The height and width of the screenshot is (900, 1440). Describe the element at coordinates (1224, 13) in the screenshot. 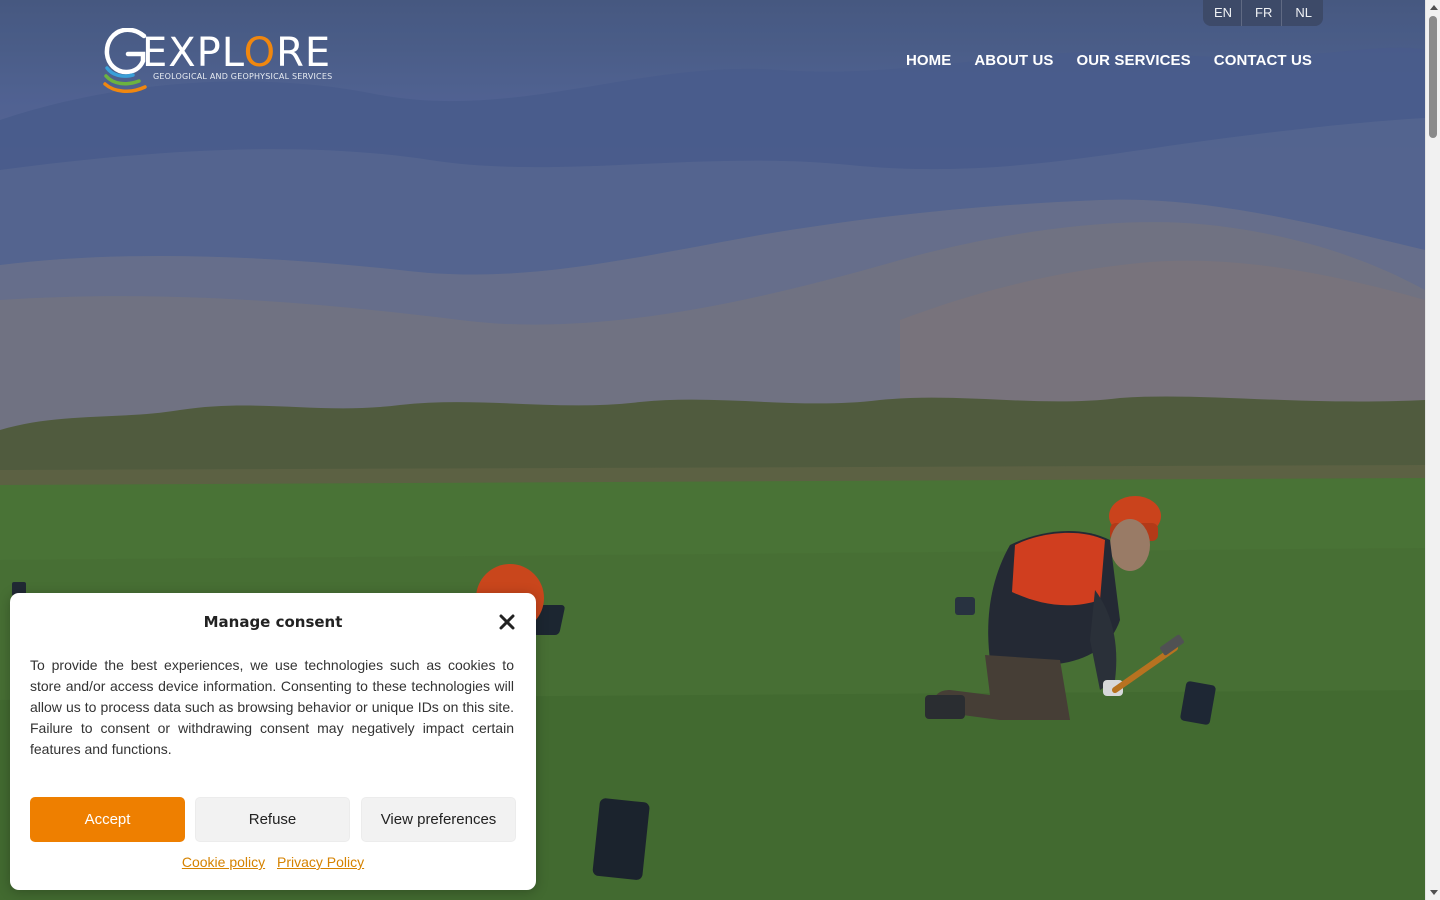

I see `language-en: EN` at that location.